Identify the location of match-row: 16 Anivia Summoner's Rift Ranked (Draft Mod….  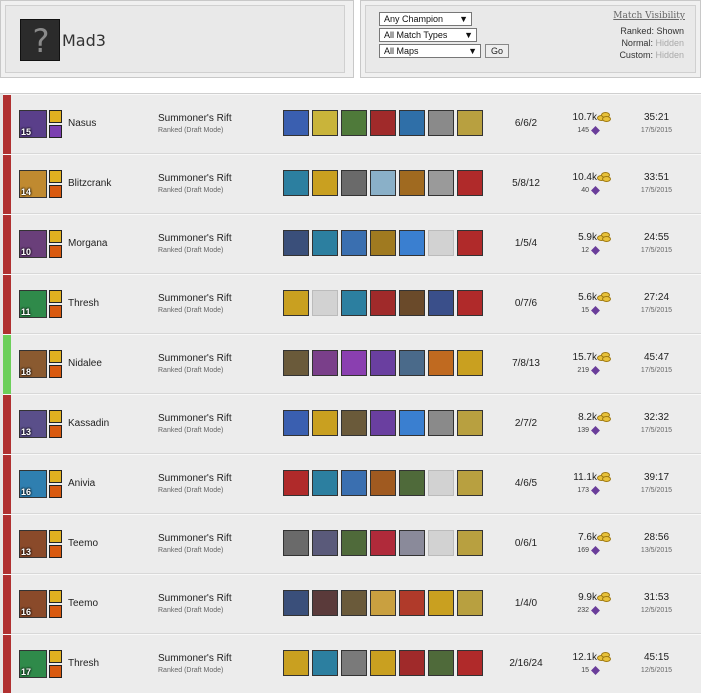
(352, 484).